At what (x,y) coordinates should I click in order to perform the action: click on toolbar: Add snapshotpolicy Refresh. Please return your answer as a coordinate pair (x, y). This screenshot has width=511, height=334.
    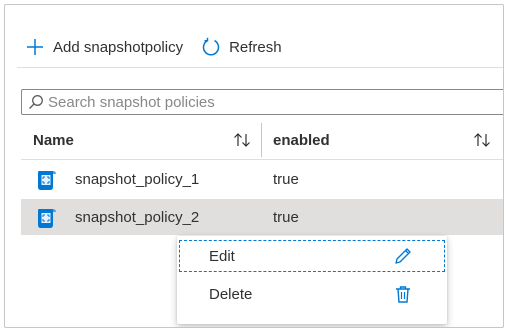
    Looking at the image, I should click on (162, 47).